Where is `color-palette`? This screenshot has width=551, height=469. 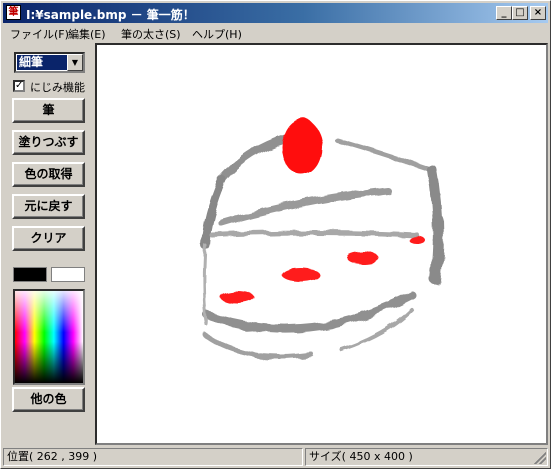
color-palette is located at coordinates (49, 337).